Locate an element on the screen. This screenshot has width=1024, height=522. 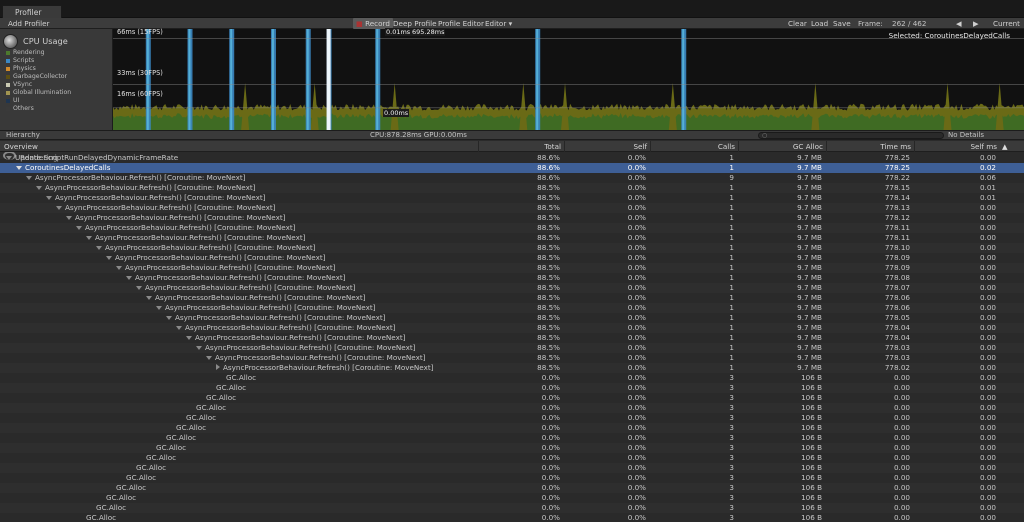
row-label: GC.Alloc is located at coordinates (171, 447).